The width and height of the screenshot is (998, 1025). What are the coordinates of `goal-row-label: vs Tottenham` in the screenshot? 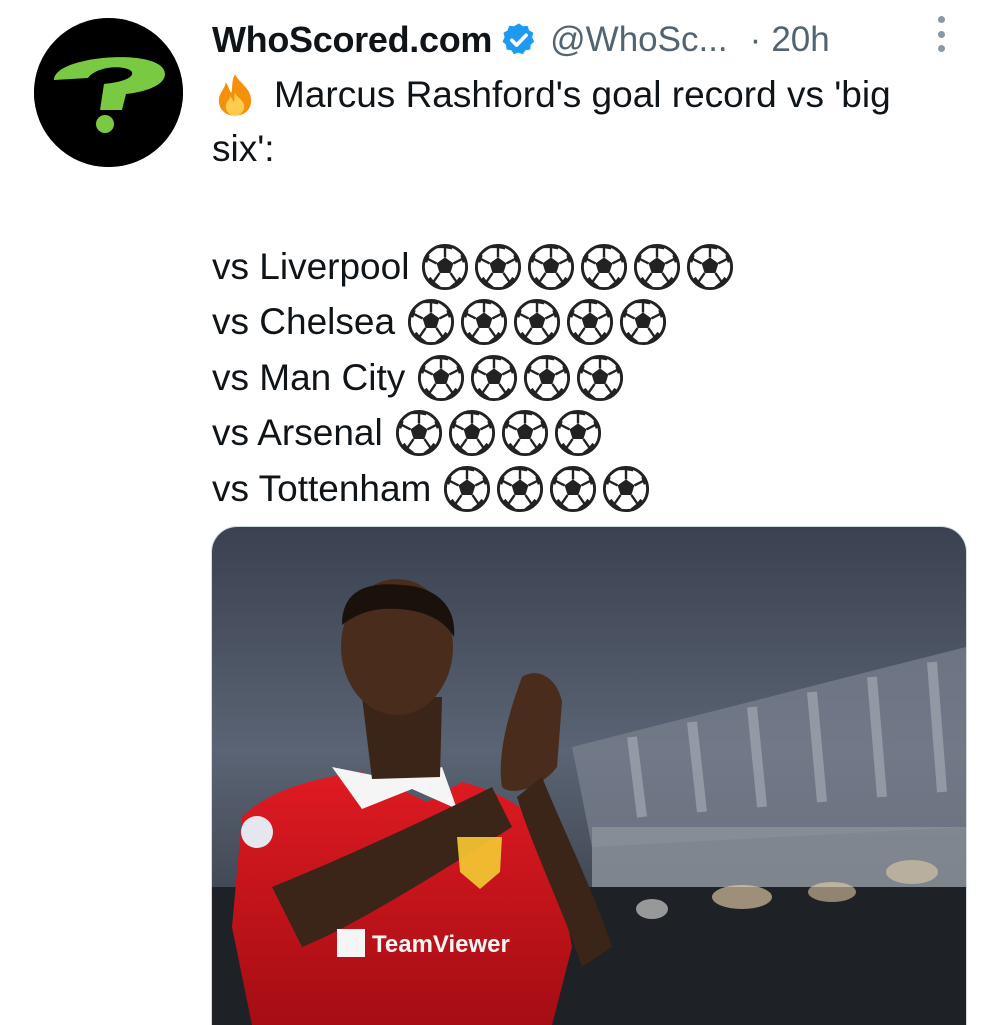 It's located at (322, 488).